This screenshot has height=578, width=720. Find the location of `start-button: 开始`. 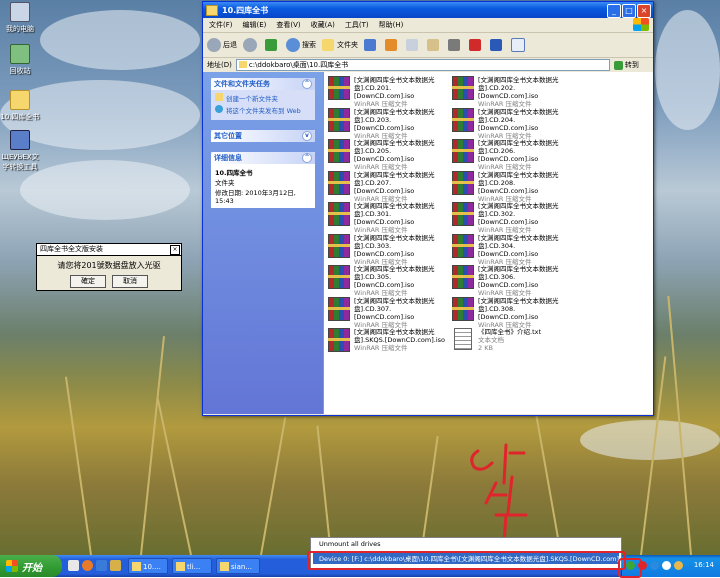

start-button: 开始 is located at coordinates (31, 566).